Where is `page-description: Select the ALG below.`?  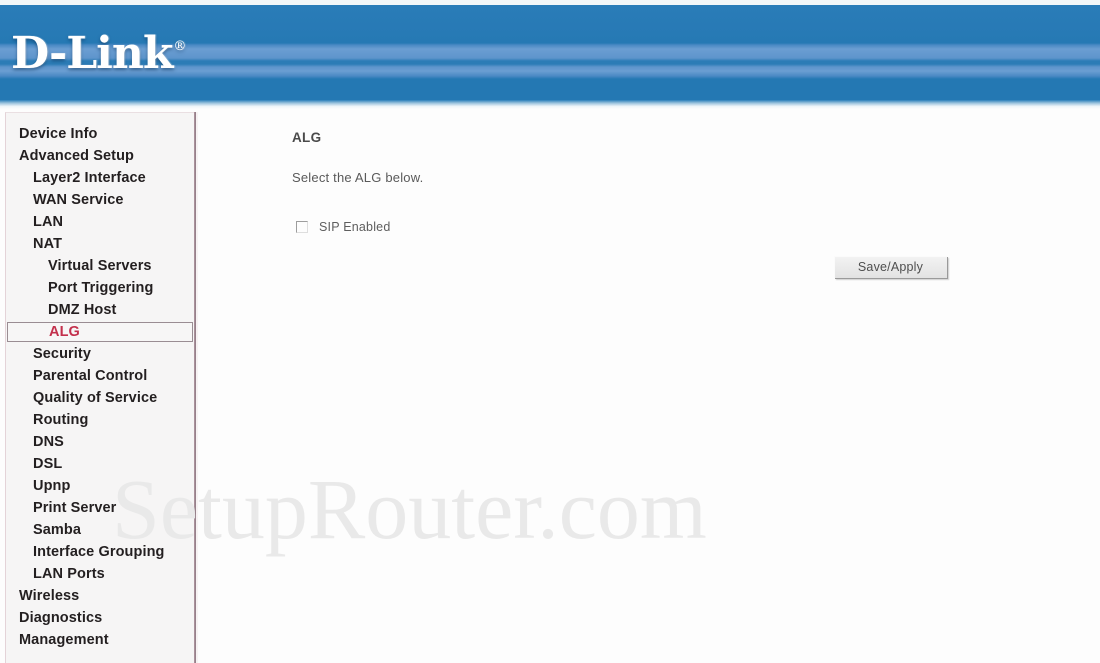
page-description: Select the ALG below. is located at coordinates (358, 177).